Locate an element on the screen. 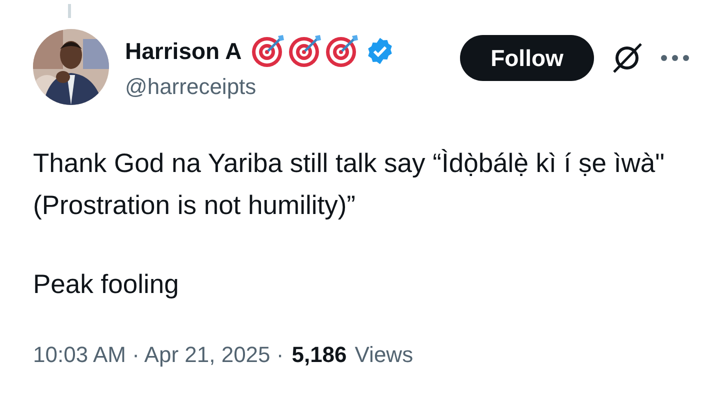 The image size is (720, 411). views-count: 5,186 is located at coordinates (319, 355).